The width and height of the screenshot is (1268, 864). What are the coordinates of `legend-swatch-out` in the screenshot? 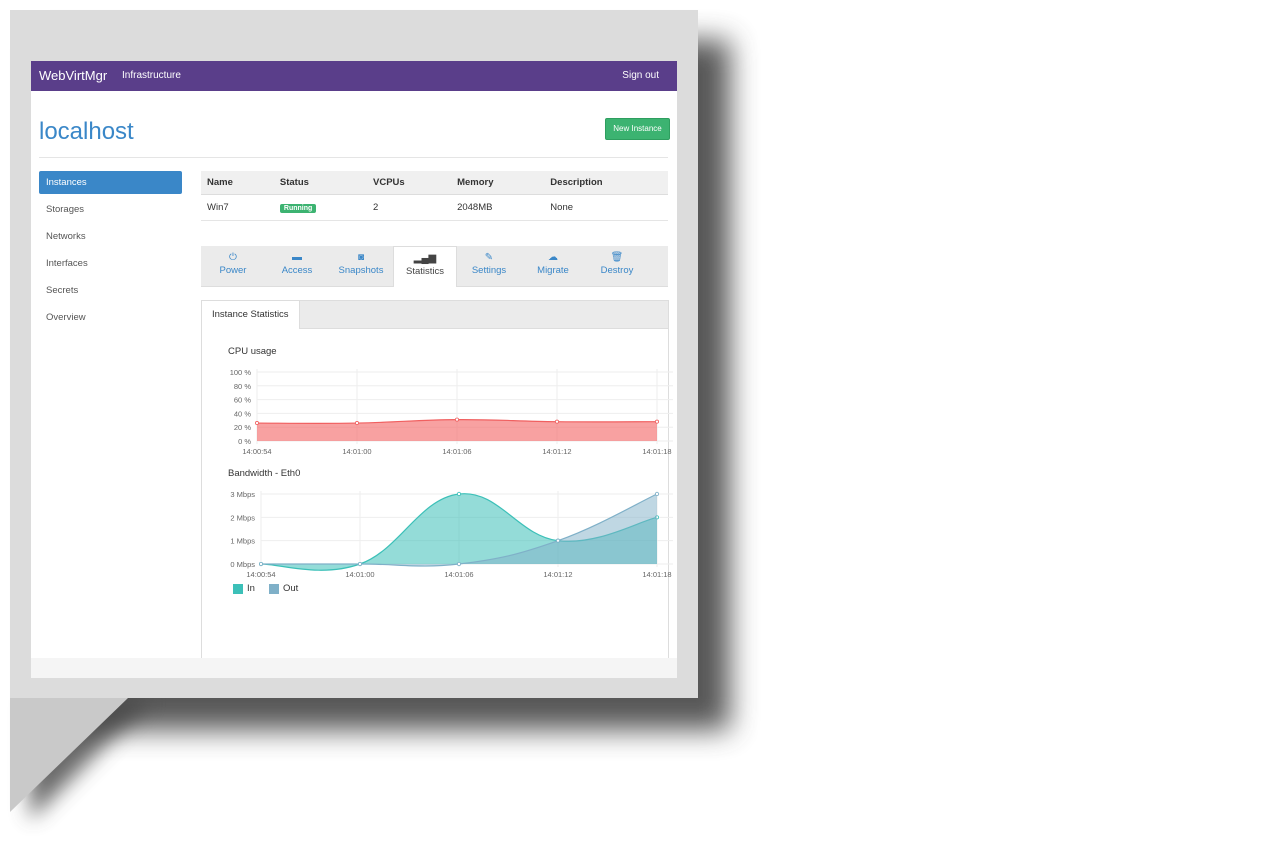 It's located at (273, 588).